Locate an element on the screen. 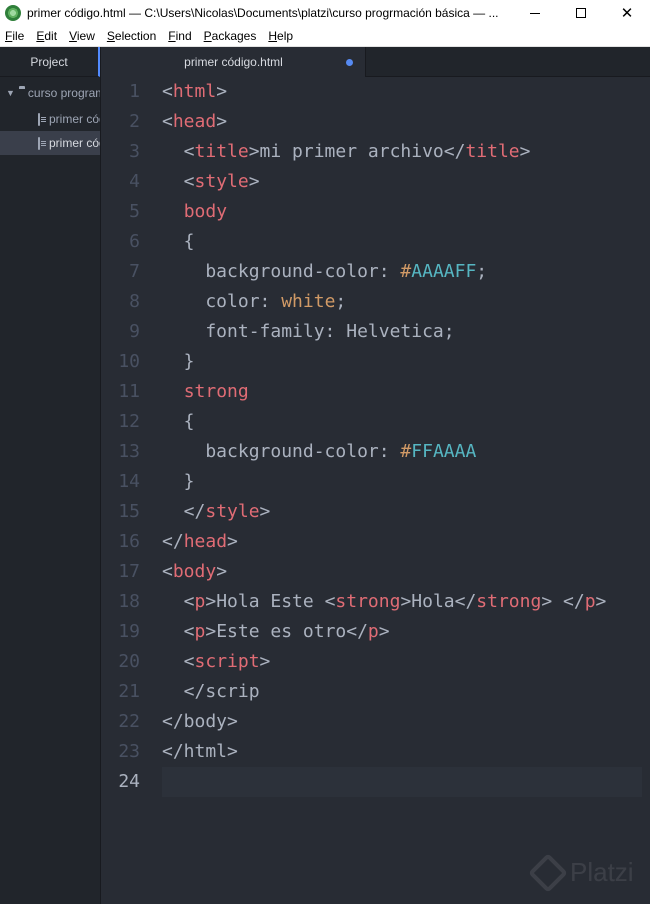  line-number: 19 is located at coordinates (129, 631).